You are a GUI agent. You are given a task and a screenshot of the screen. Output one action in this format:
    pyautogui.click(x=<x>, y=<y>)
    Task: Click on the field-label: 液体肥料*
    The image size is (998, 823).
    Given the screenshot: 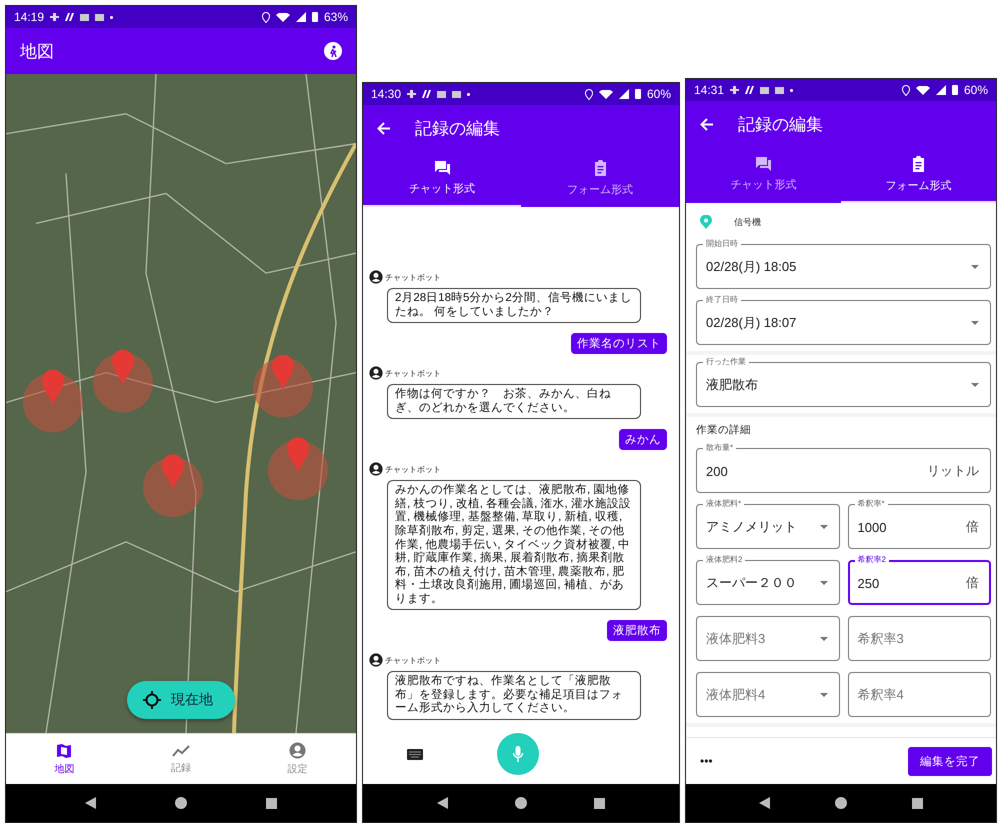 What is the action you would take?
    pyautogui.click(x=723, y=504)
    